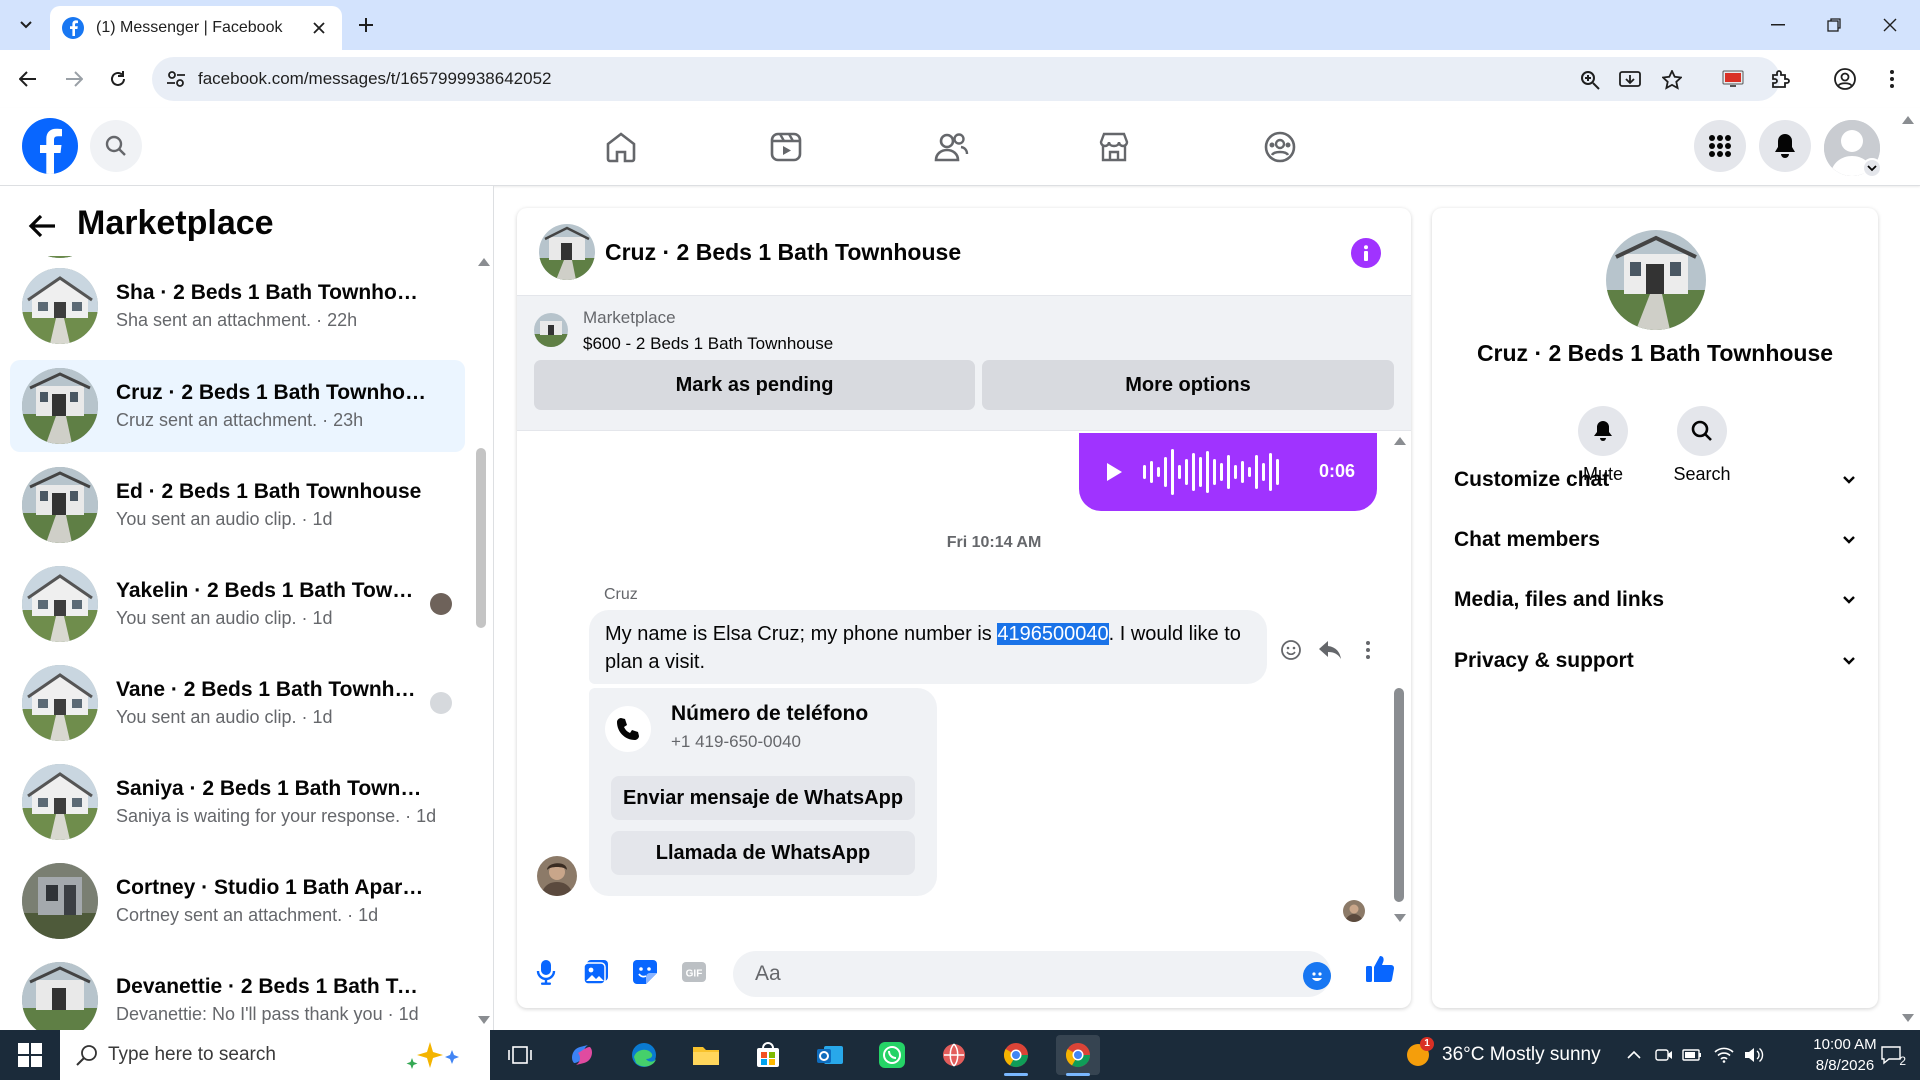  What do you see at coordinates (116, 146) in the screenshot?
I see `facebook-search-icon` at bounding box center [116, 146].